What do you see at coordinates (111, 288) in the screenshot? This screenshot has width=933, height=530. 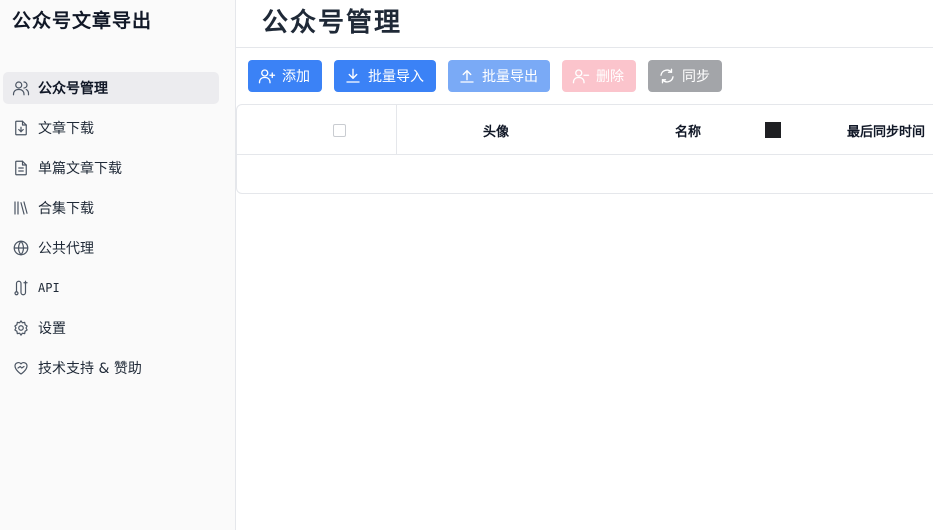 I see `sidebar-item-api: API` at bounding box center [111, 288].